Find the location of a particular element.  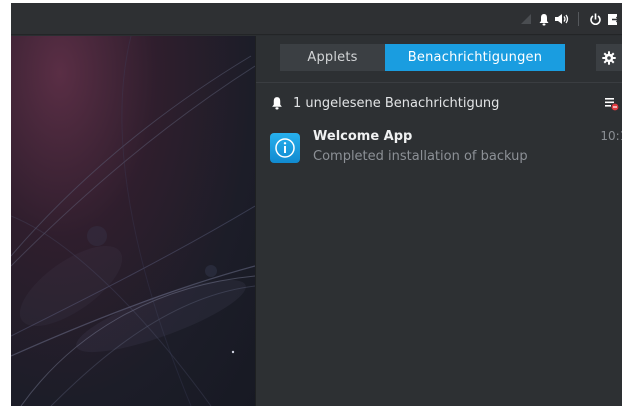

system-tray is located at coordinates (569, 19).